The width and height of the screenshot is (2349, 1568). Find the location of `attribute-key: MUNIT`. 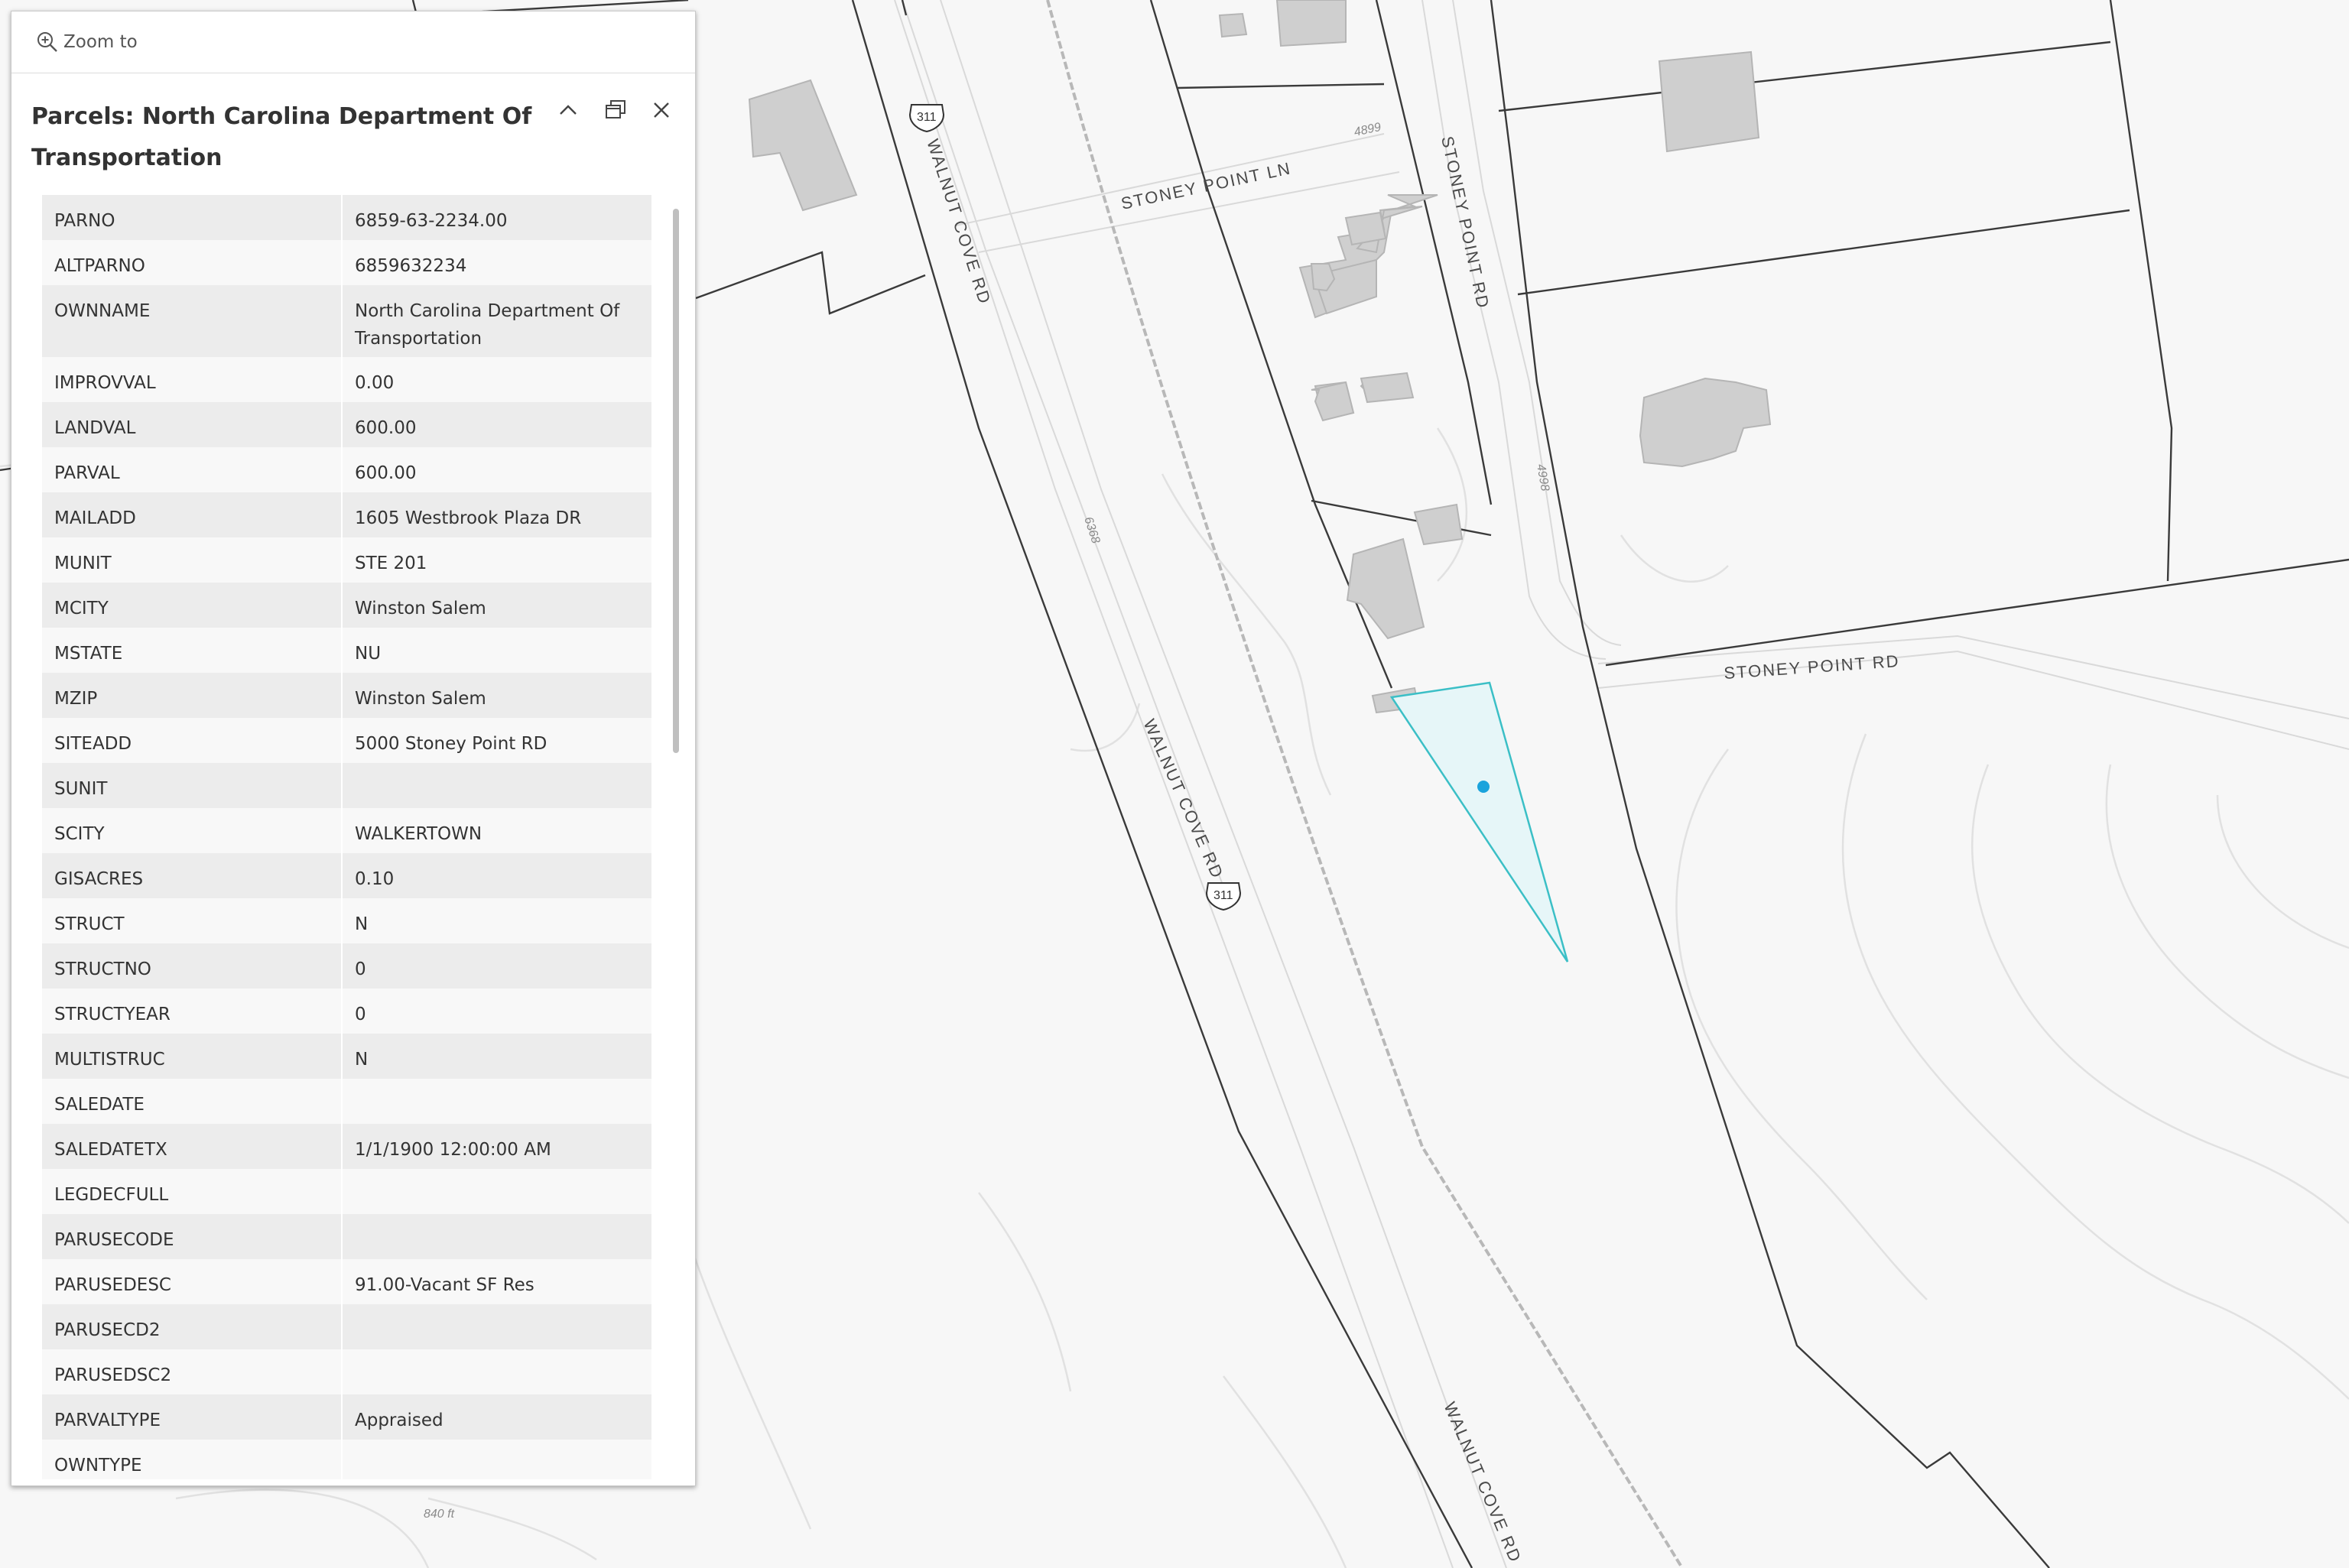

attribute-key: MUNIT is located at coordinates (192, 560).